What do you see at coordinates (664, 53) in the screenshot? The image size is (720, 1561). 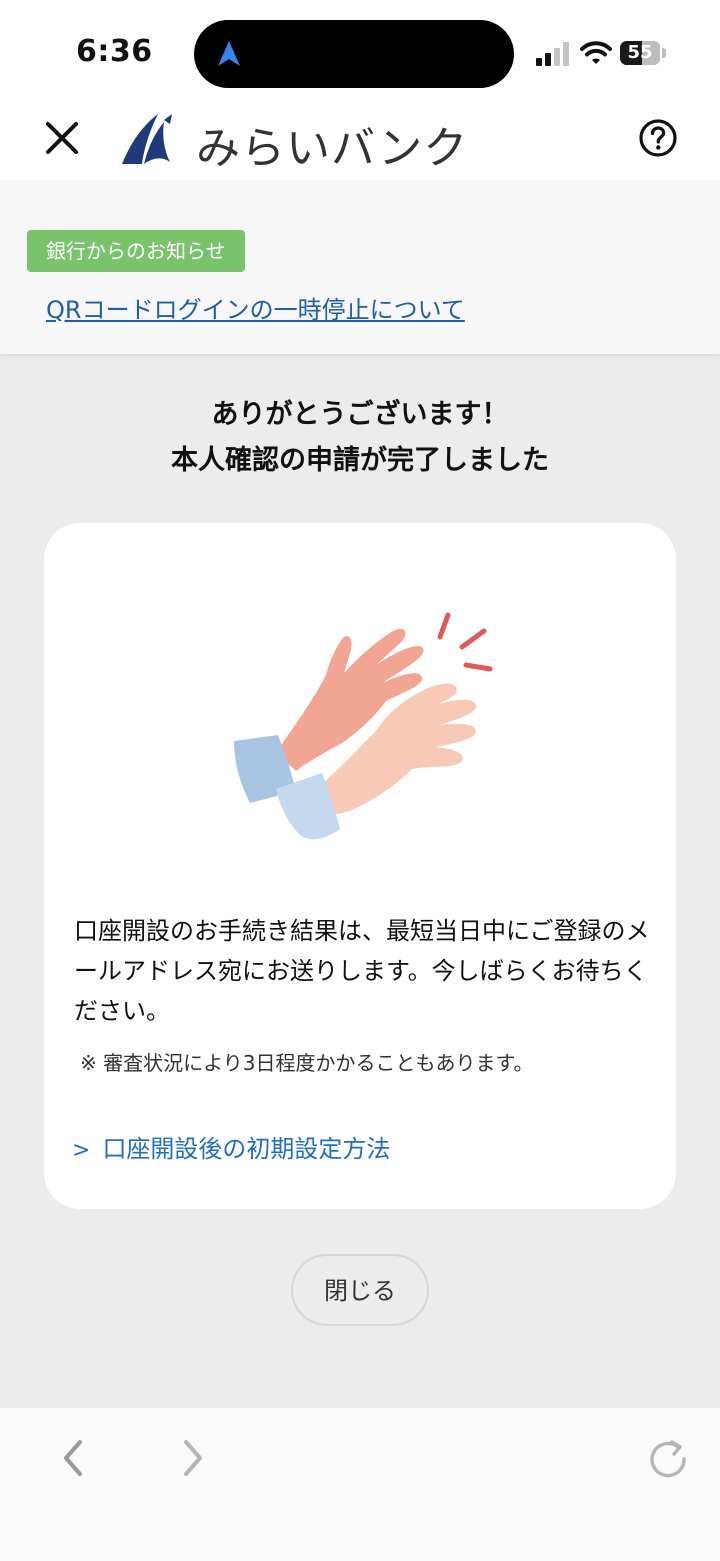 I see `battery-tip` at bounding box center [664, 53].